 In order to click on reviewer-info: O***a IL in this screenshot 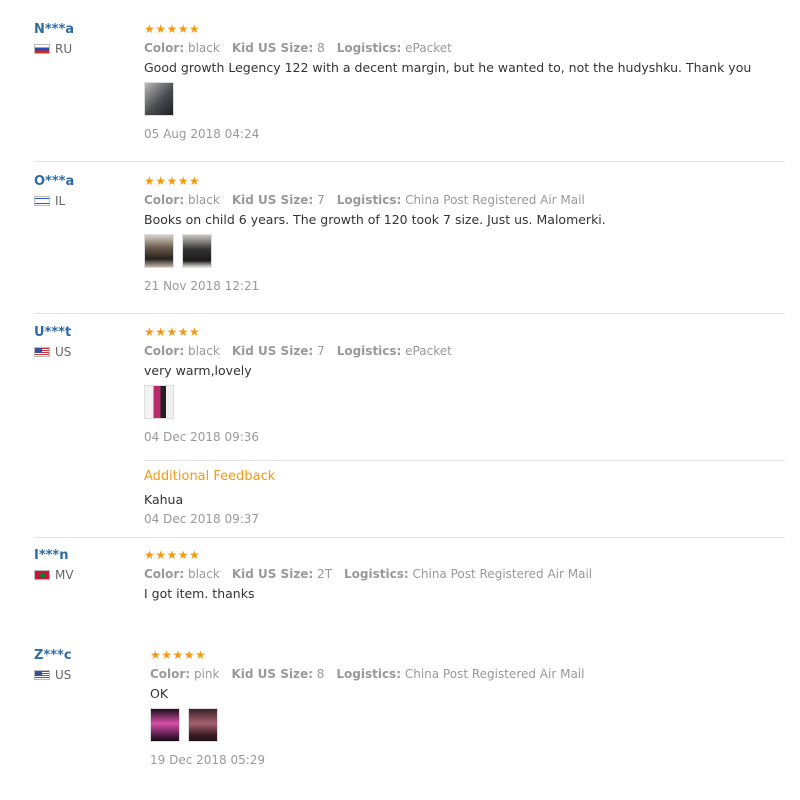, I will do `click(54, 191)`.